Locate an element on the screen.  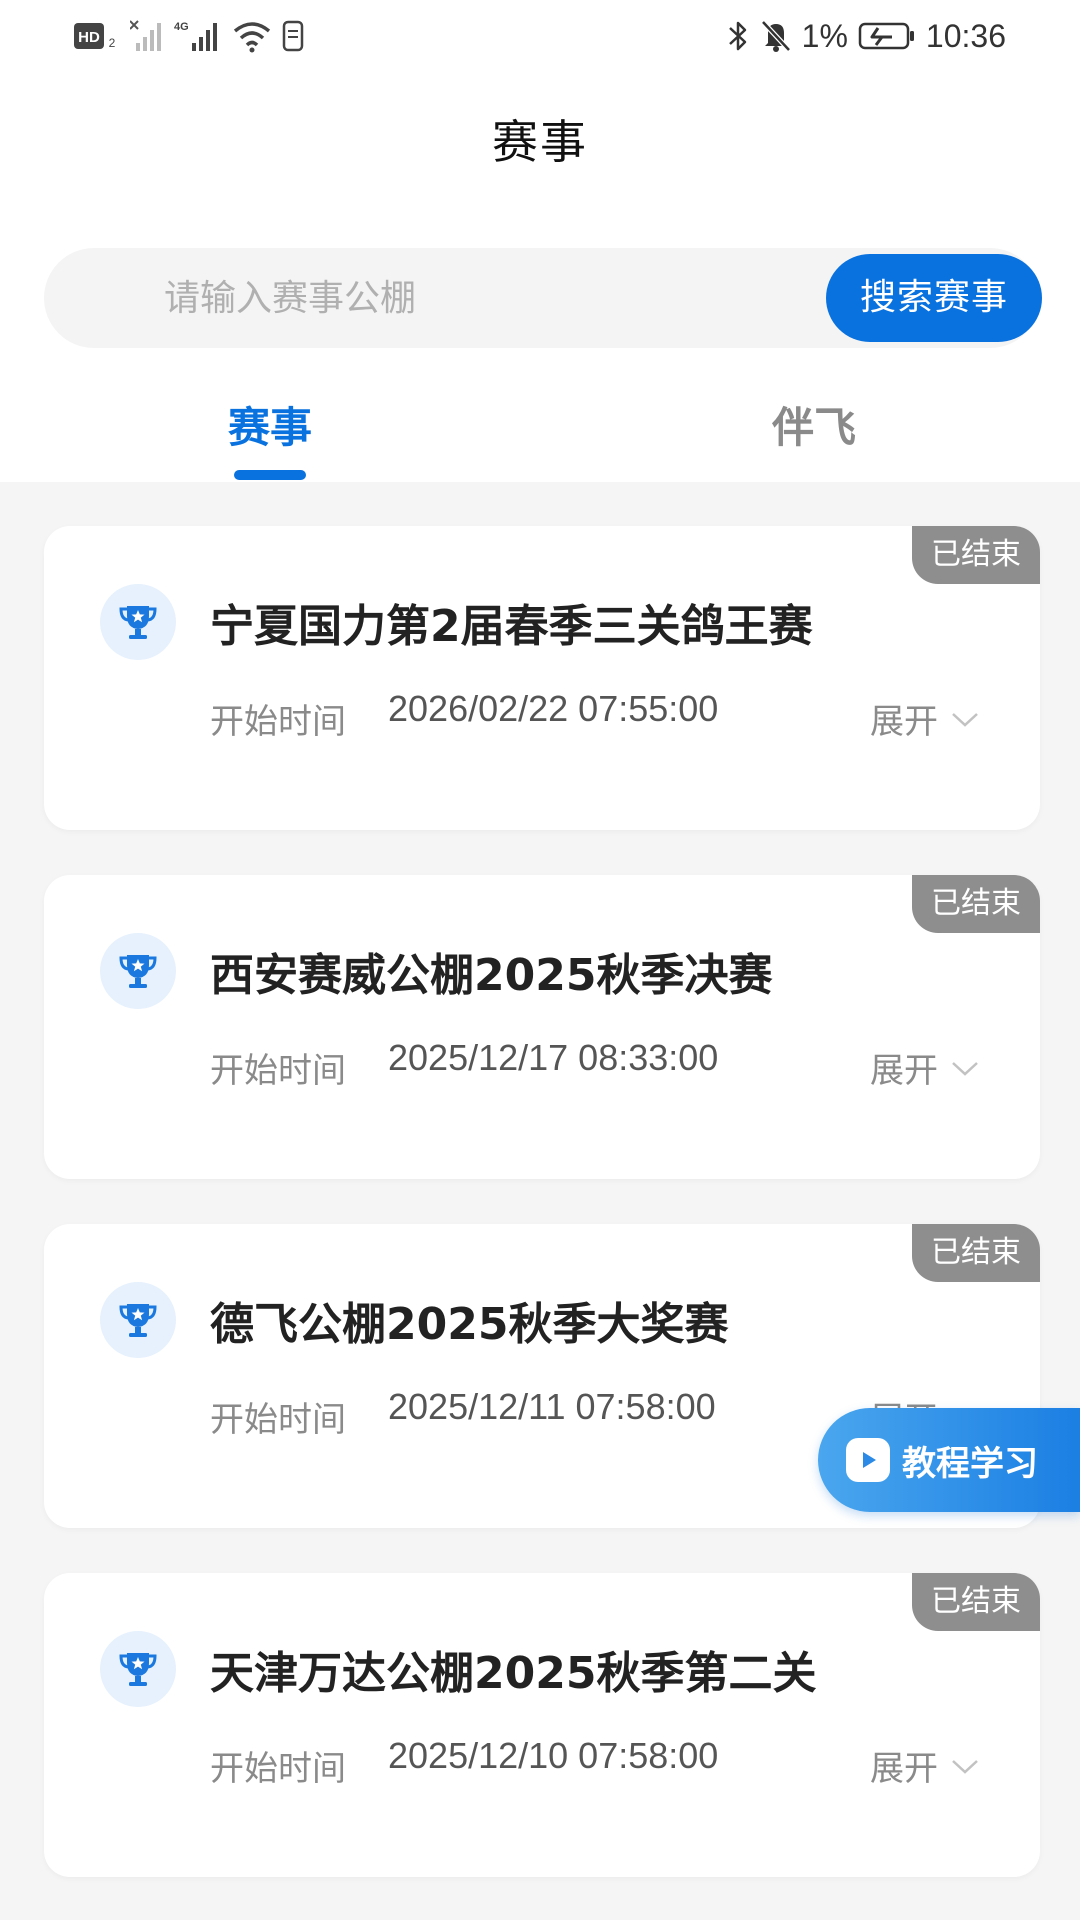
tutorial-button: 教程学习 is located at coordinates (949, 1460).